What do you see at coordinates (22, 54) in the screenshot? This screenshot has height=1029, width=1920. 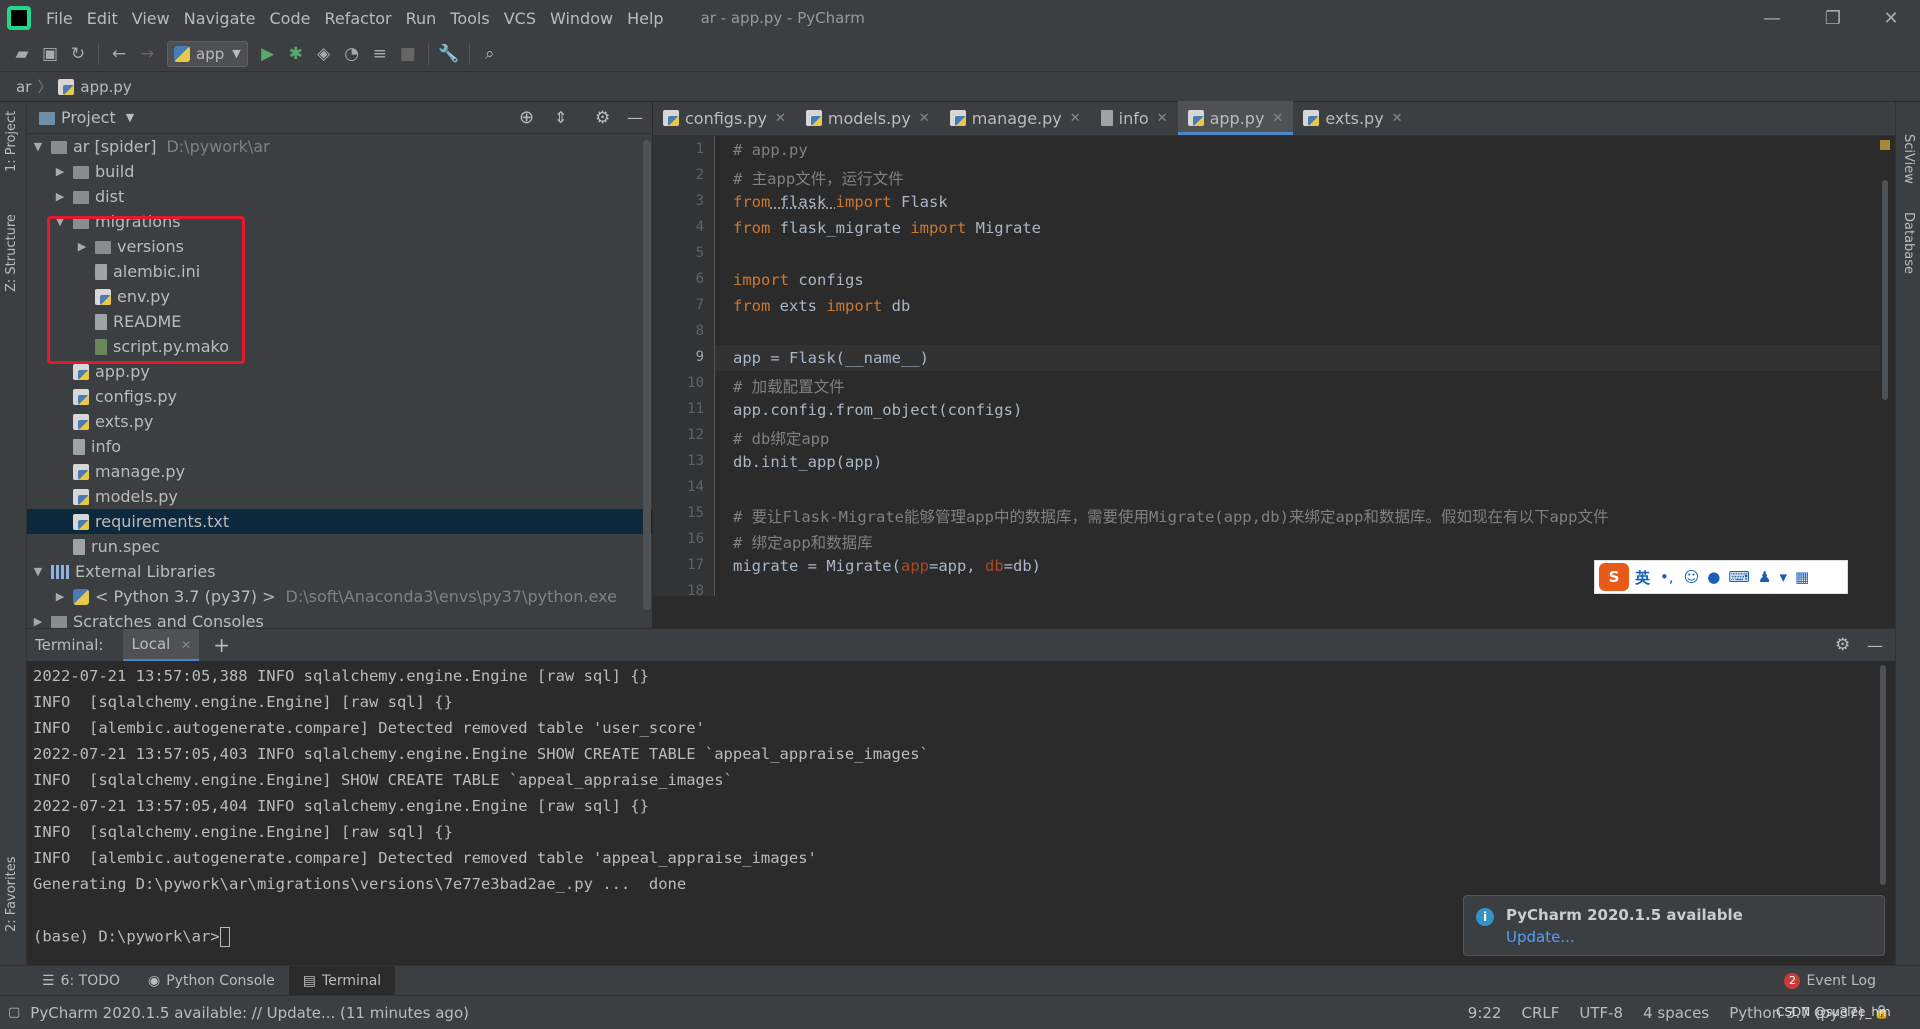 I see `open-folder-icon: ▰` at bounding box center [22, 54].